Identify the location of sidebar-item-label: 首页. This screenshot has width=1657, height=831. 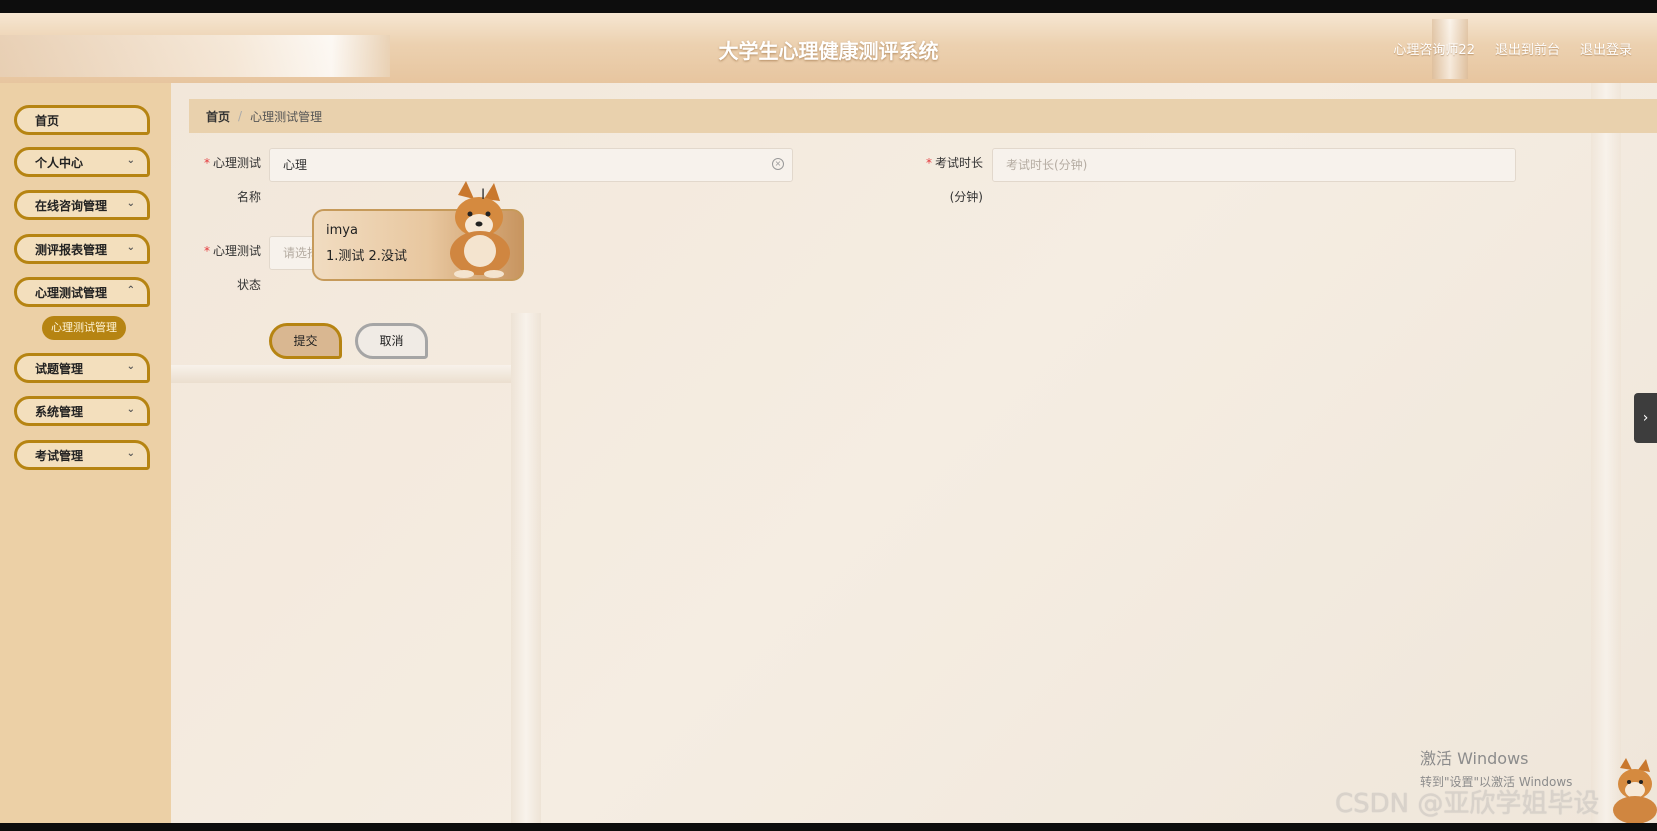
(47, 120).